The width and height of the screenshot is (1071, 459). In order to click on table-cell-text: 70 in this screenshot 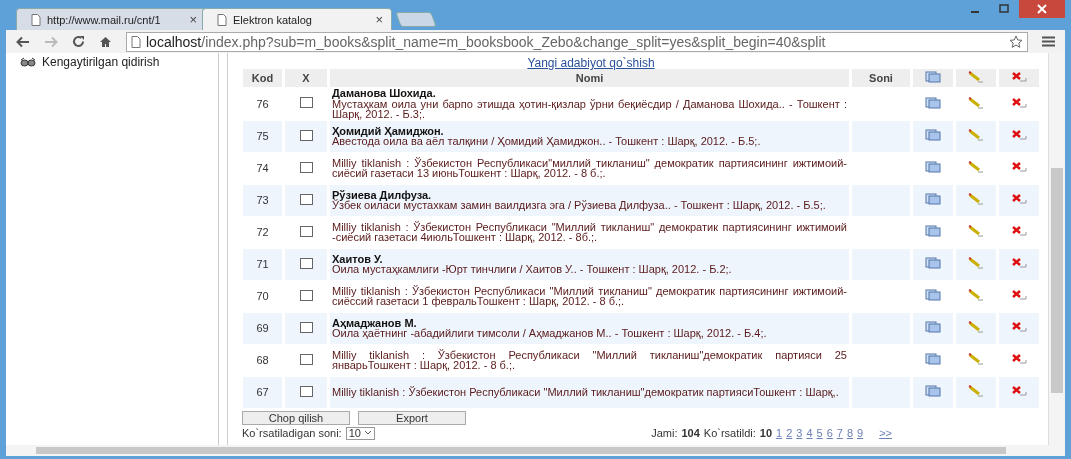, I will do `click(262, 296)`.